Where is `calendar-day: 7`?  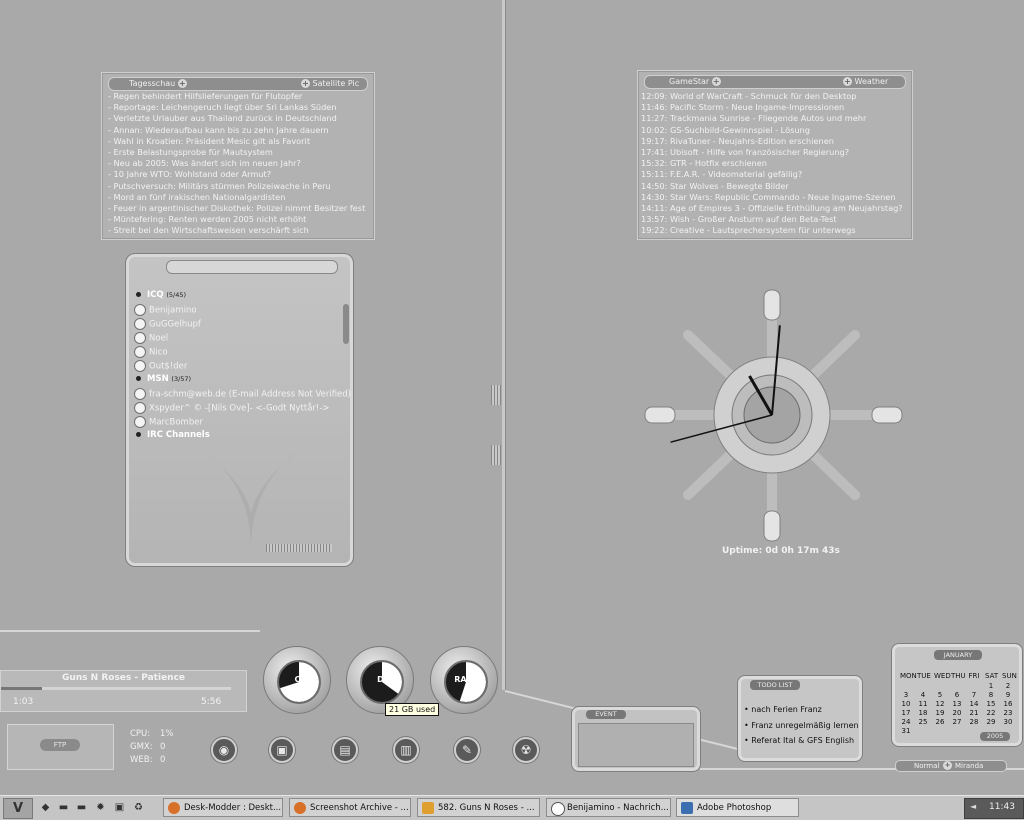
calendar-day: 7 is located at coordinates (974, 695).